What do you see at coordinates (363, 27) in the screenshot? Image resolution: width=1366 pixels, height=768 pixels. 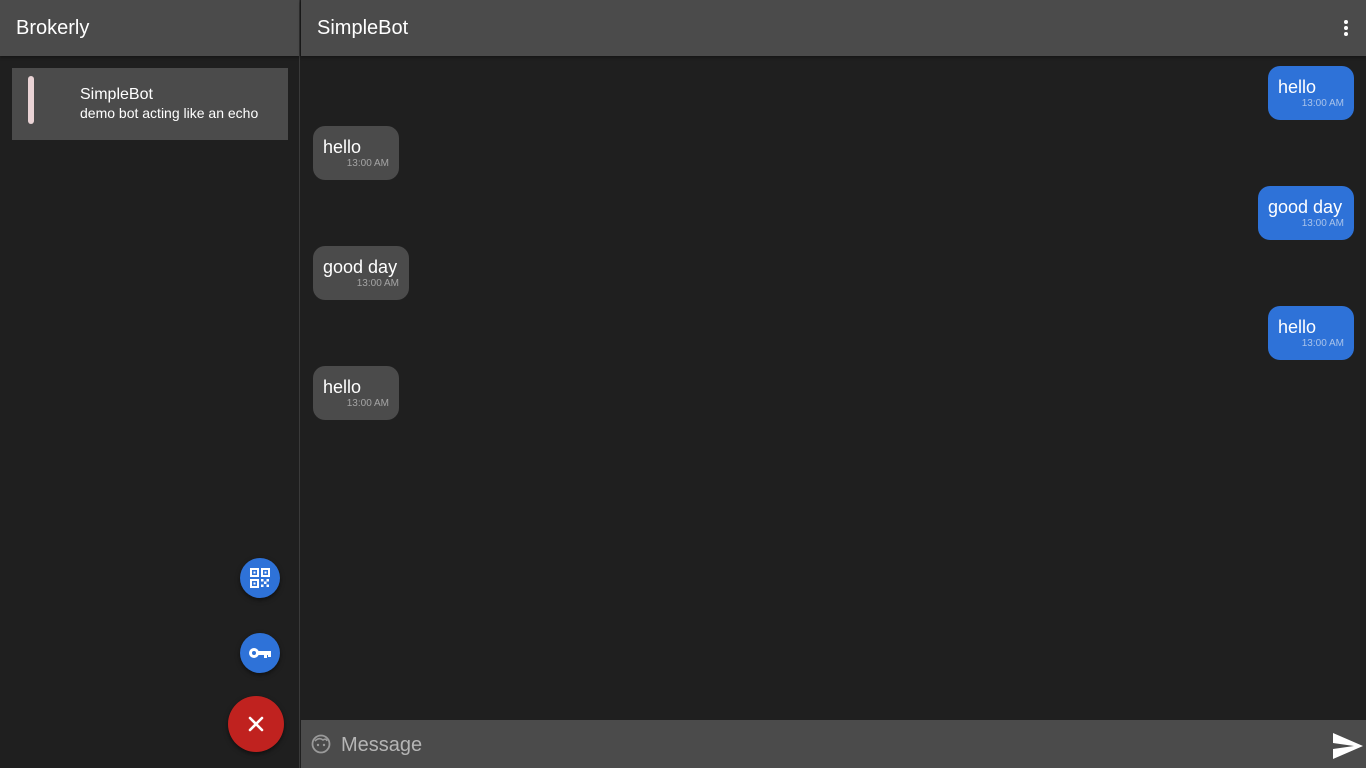 I see `chat-title: SimpleBot` at bounding box center [363, 27].